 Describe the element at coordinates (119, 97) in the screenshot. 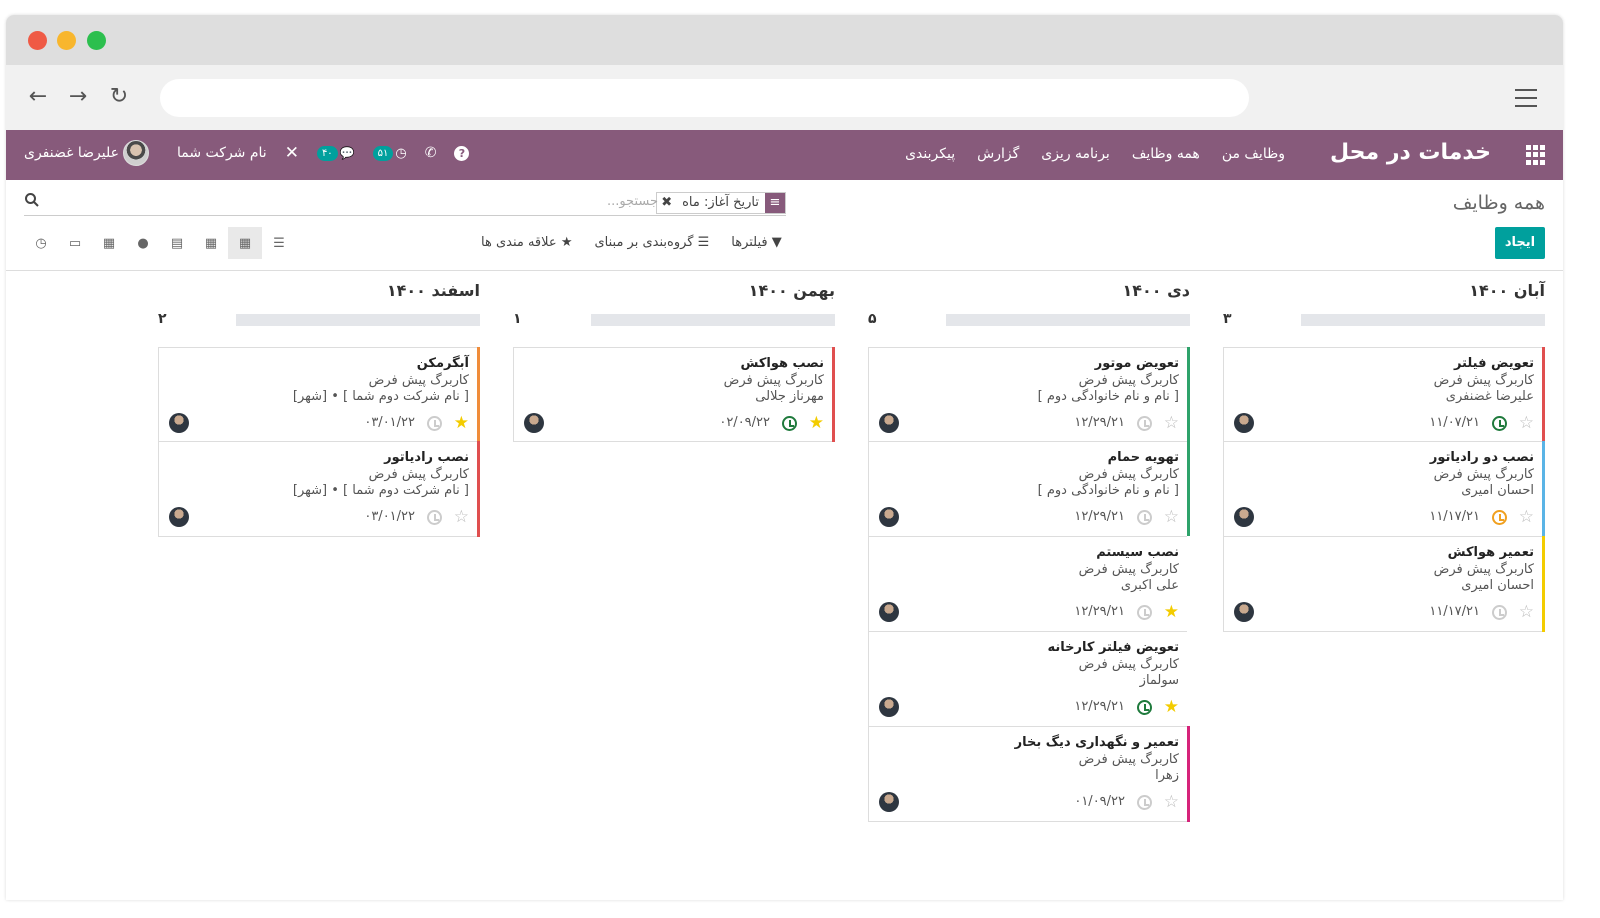

I see `reload-icon: ↻` at that location.